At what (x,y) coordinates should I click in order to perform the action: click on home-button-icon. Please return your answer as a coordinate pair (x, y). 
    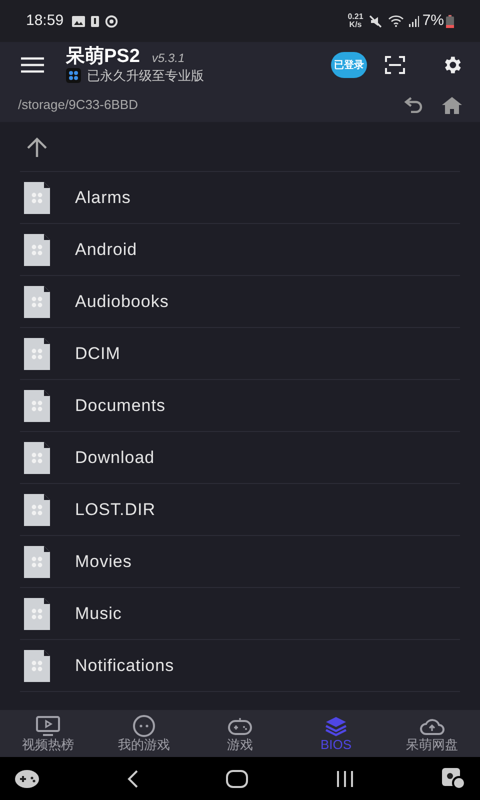
    Looking at the image, I should click on (237, 779).